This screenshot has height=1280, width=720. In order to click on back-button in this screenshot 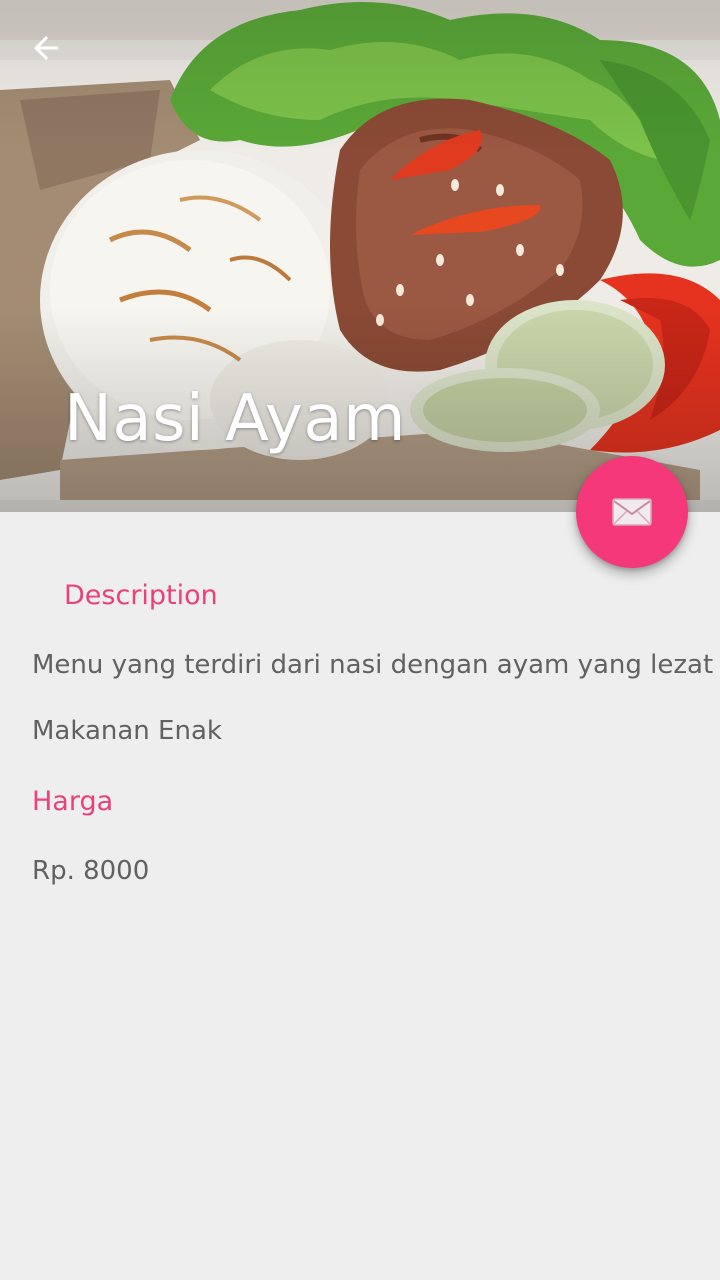, I will do `click(56, 58)`.